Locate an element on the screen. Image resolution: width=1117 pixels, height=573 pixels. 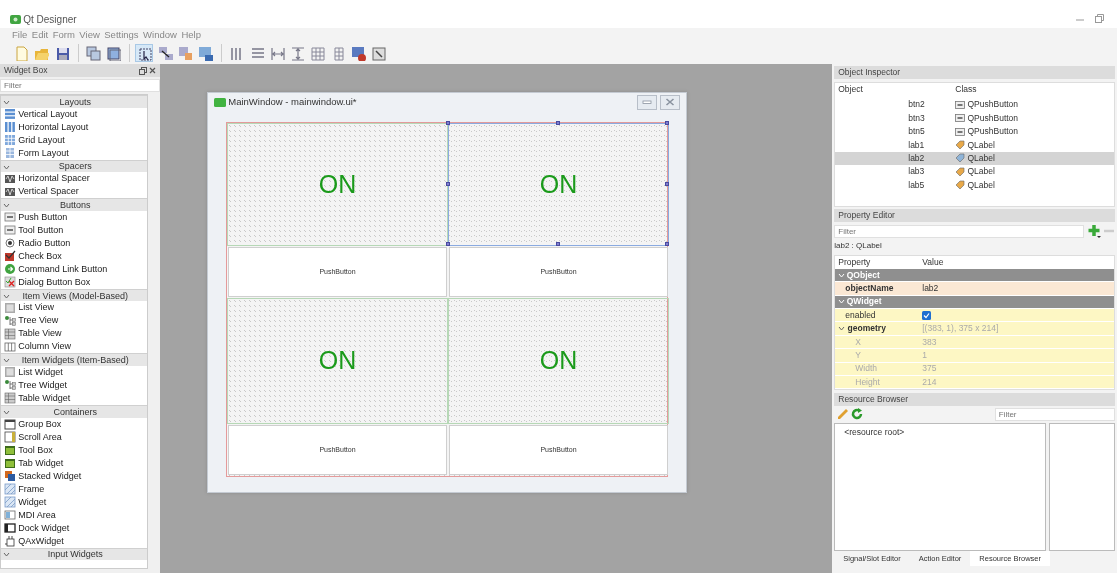
widget-item: List View is located at coordinates (74, 308).